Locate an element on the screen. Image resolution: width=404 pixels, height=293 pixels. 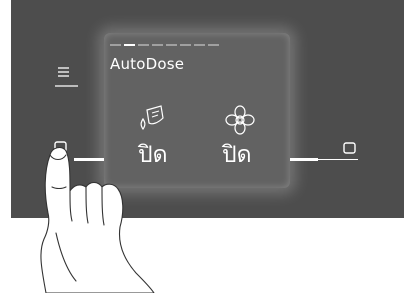
square-button-icon is located at coordinates (349, 148).